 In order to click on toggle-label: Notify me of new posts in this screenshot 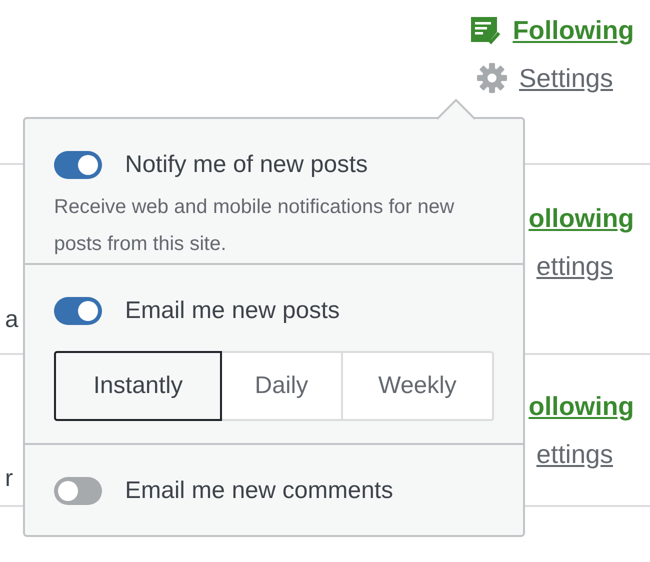, I will do `click(246, 165)`.